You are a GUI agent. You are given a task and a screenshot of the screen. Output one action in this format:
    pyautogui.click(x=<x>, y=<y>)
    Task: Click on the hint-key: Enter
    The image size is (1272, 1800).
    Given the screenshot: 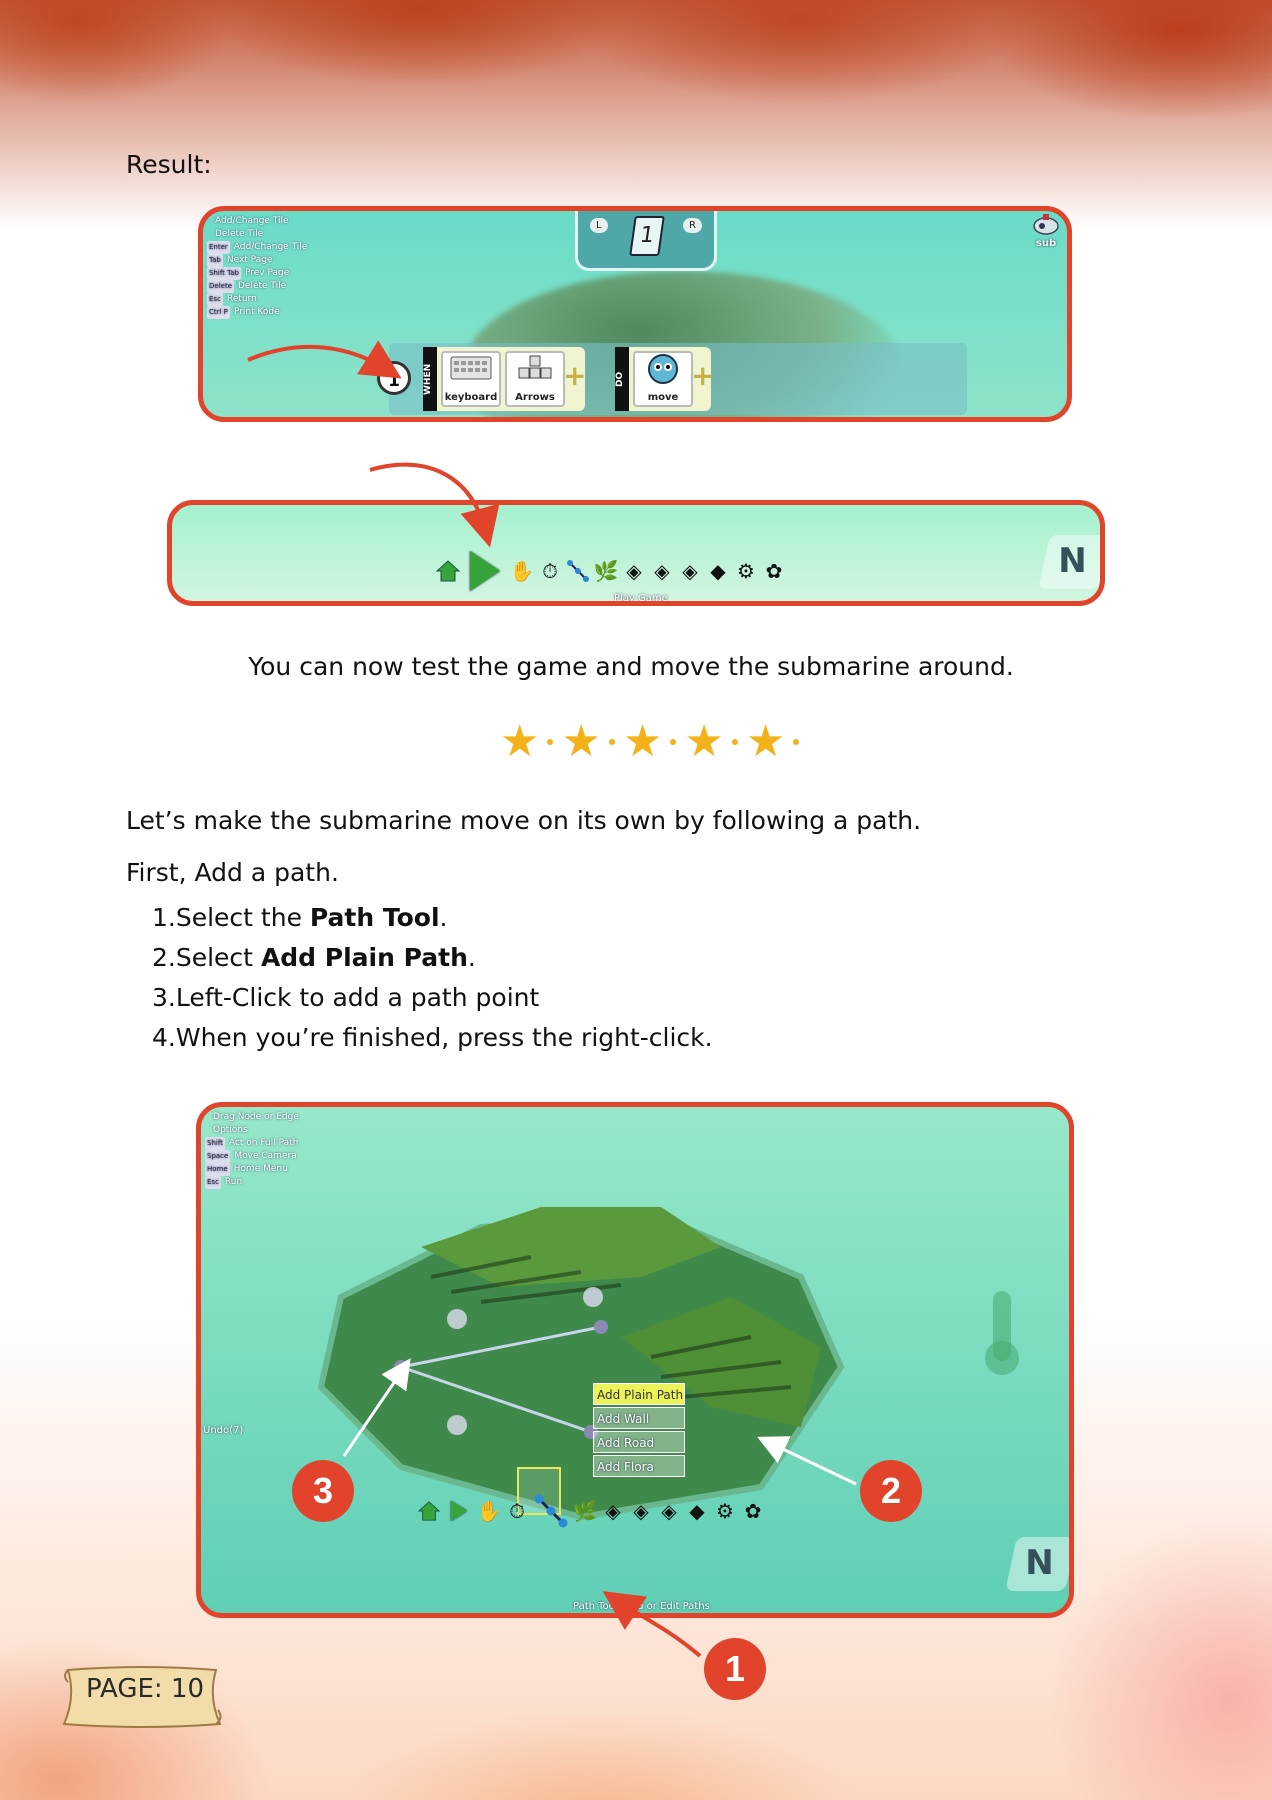 What is the action you would take?
    pyautogui.click(x=218, y=247)
    